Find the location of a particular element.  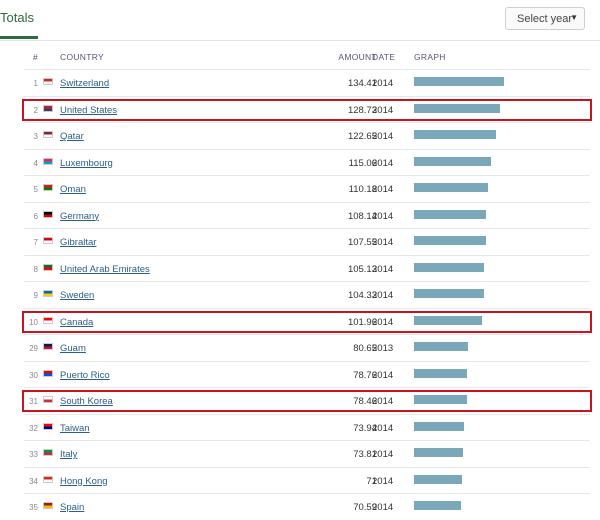

year-select: Select year ▼ is located at coordinates (545, 18).